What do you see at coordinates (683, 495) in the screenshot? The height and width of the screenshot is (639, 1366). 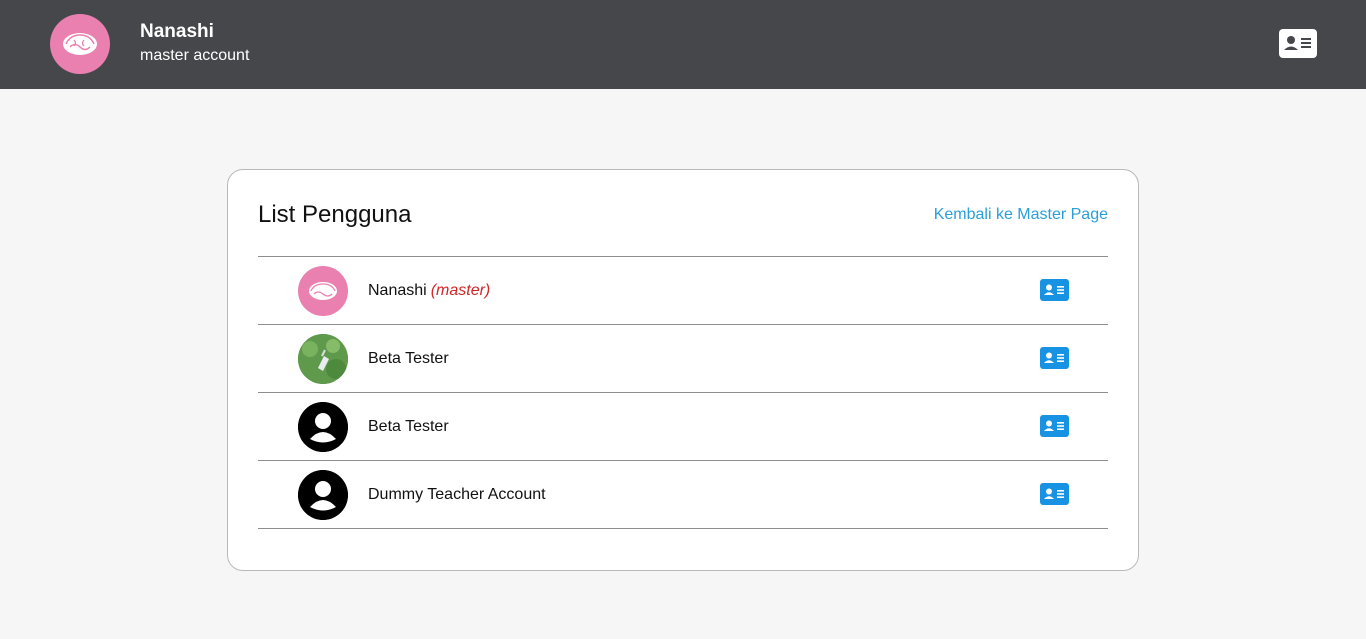 I see `list-item: Dummy Teacher Account` at bounding box center [683, 495].